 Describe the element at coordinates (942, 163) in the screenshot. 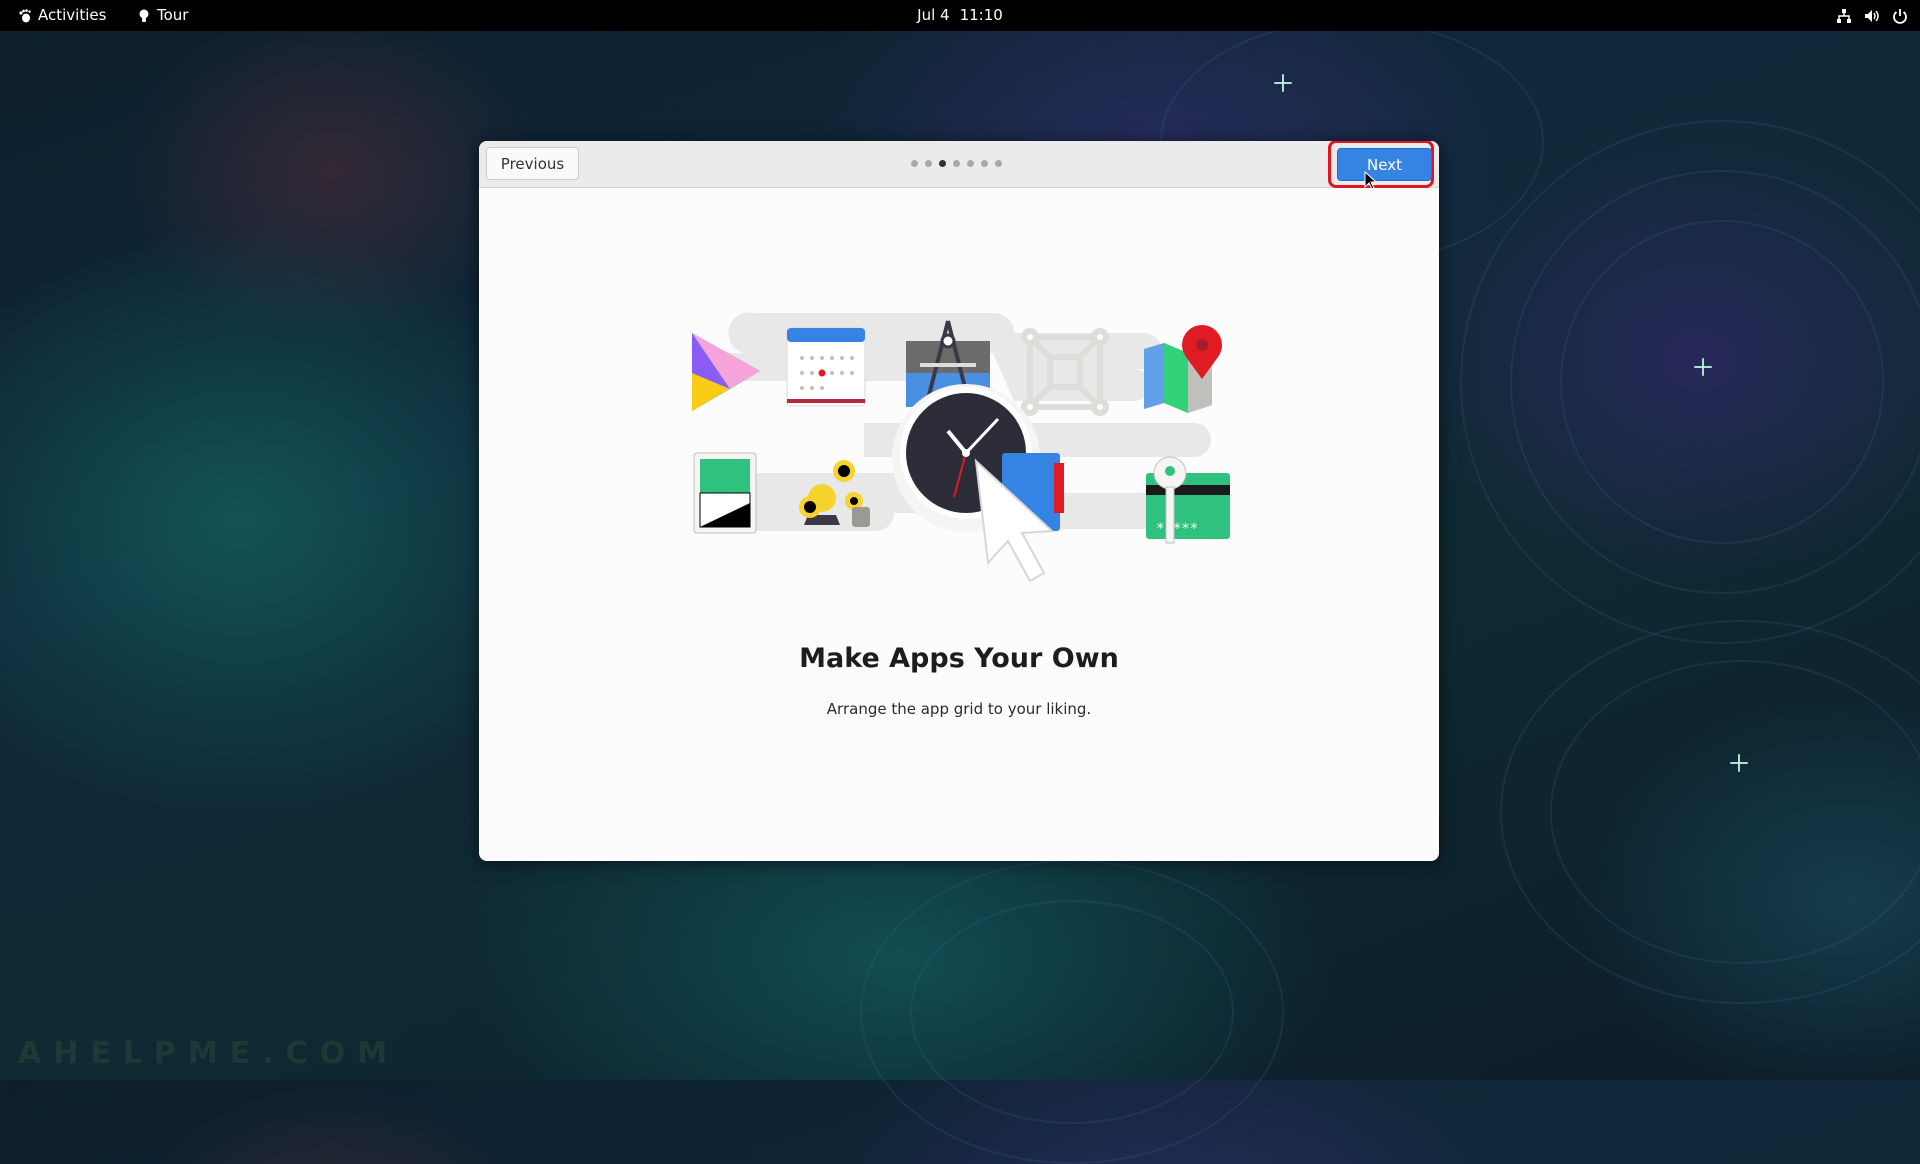

I see `page-dot-active` at that location.